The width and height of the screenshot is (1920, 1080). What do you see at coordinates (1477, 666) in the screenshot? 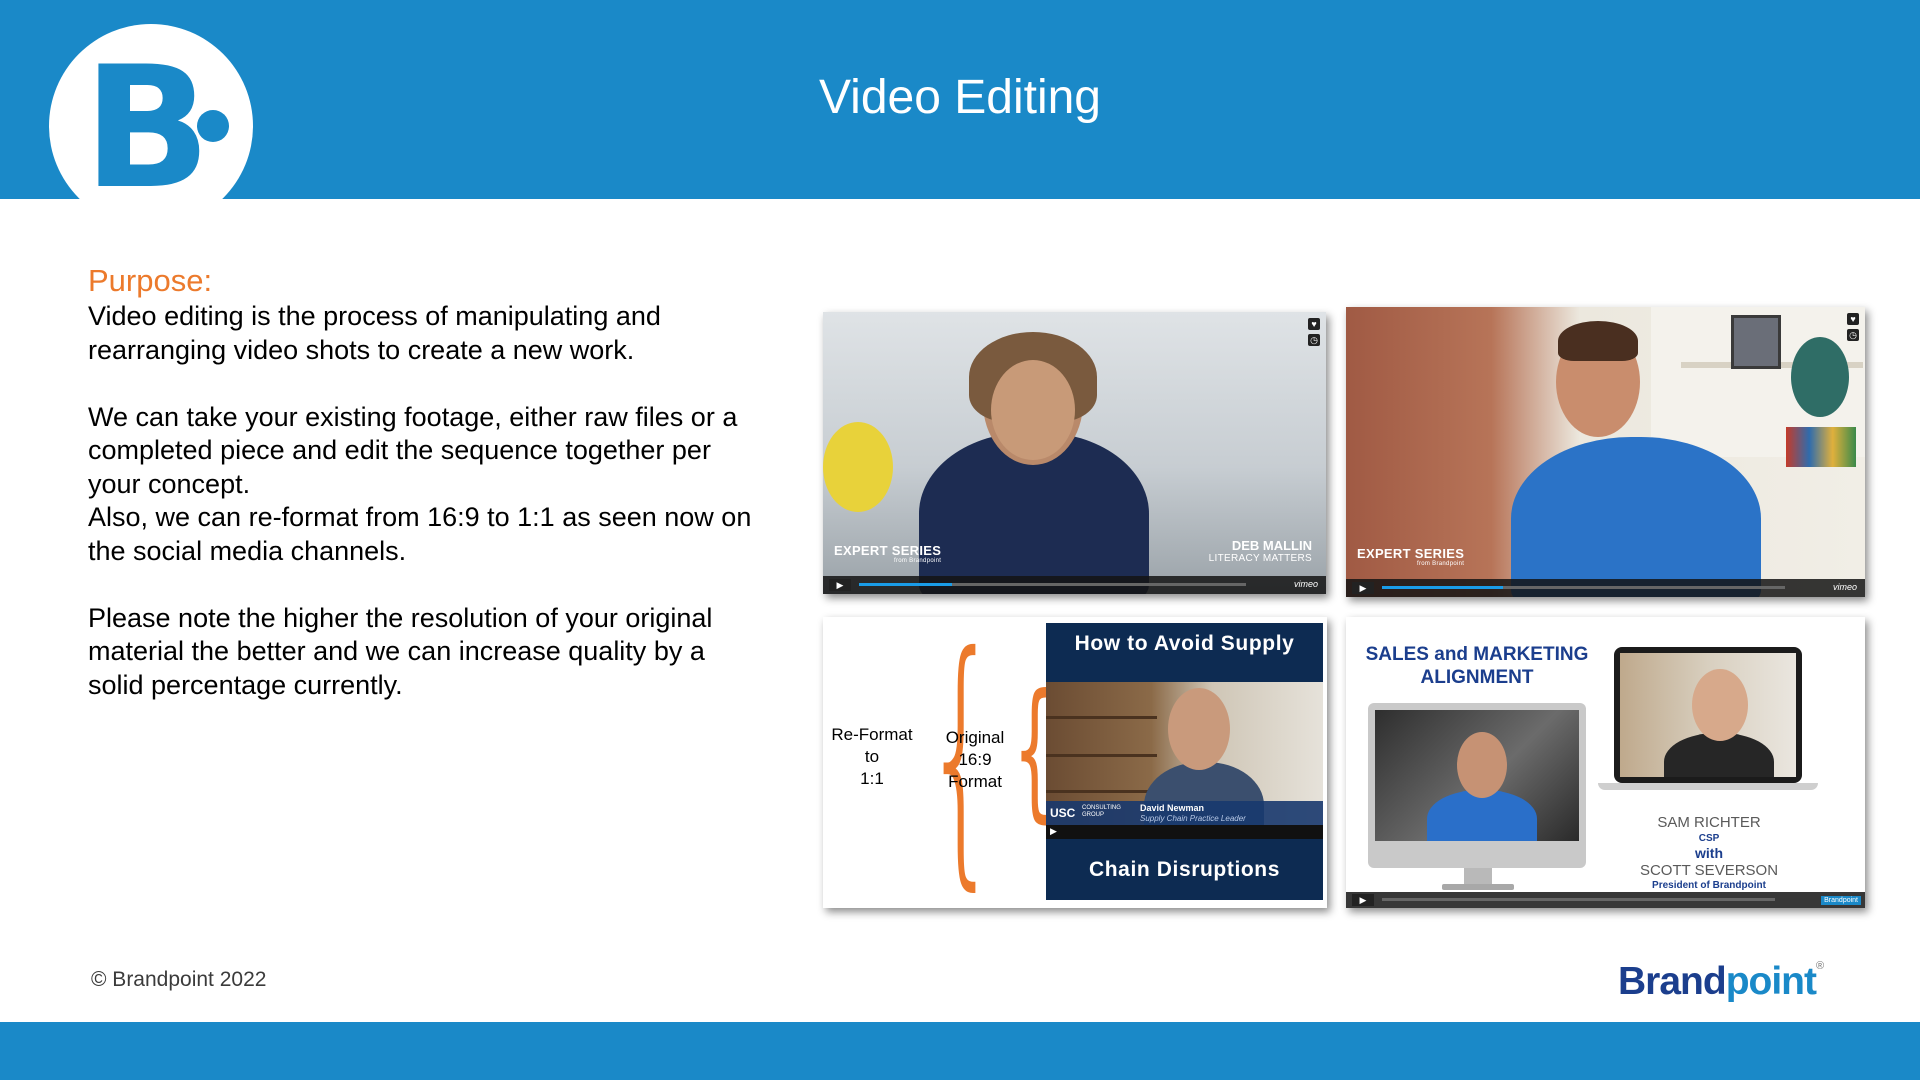
I see `sales-title: SALES and MARKETING ALIGNMENT` at bounding box center [1477, 666].